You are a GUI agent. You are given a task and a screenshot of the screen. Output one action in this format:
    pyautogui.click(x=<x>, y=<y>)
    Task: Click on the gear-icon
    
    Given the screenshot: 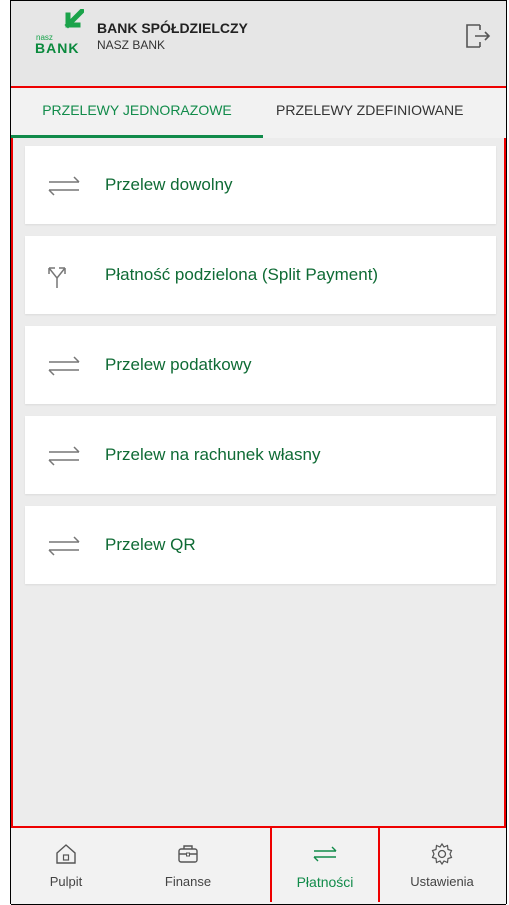 What is the action you would take?
    pyautogui.click(x=442, y=854)
    